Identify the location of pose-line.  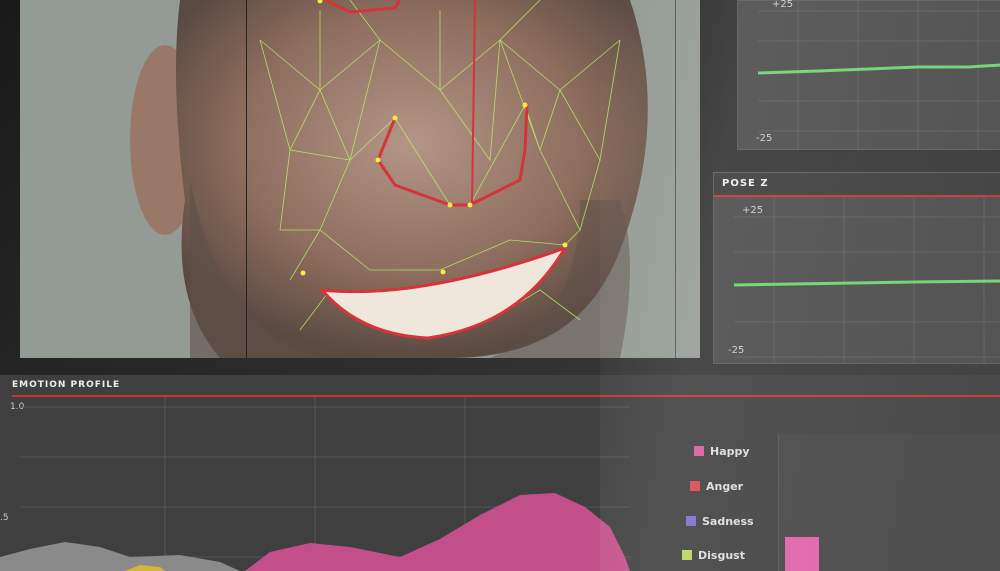
(878, 69).